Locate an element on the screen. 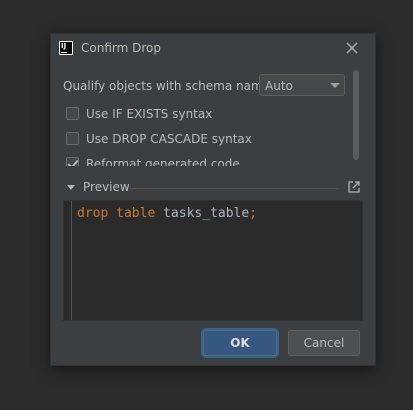 The width and height of the screenshot is (413, 410). sql-code: drop table tasks_table; is located at coordinates (167, 213).